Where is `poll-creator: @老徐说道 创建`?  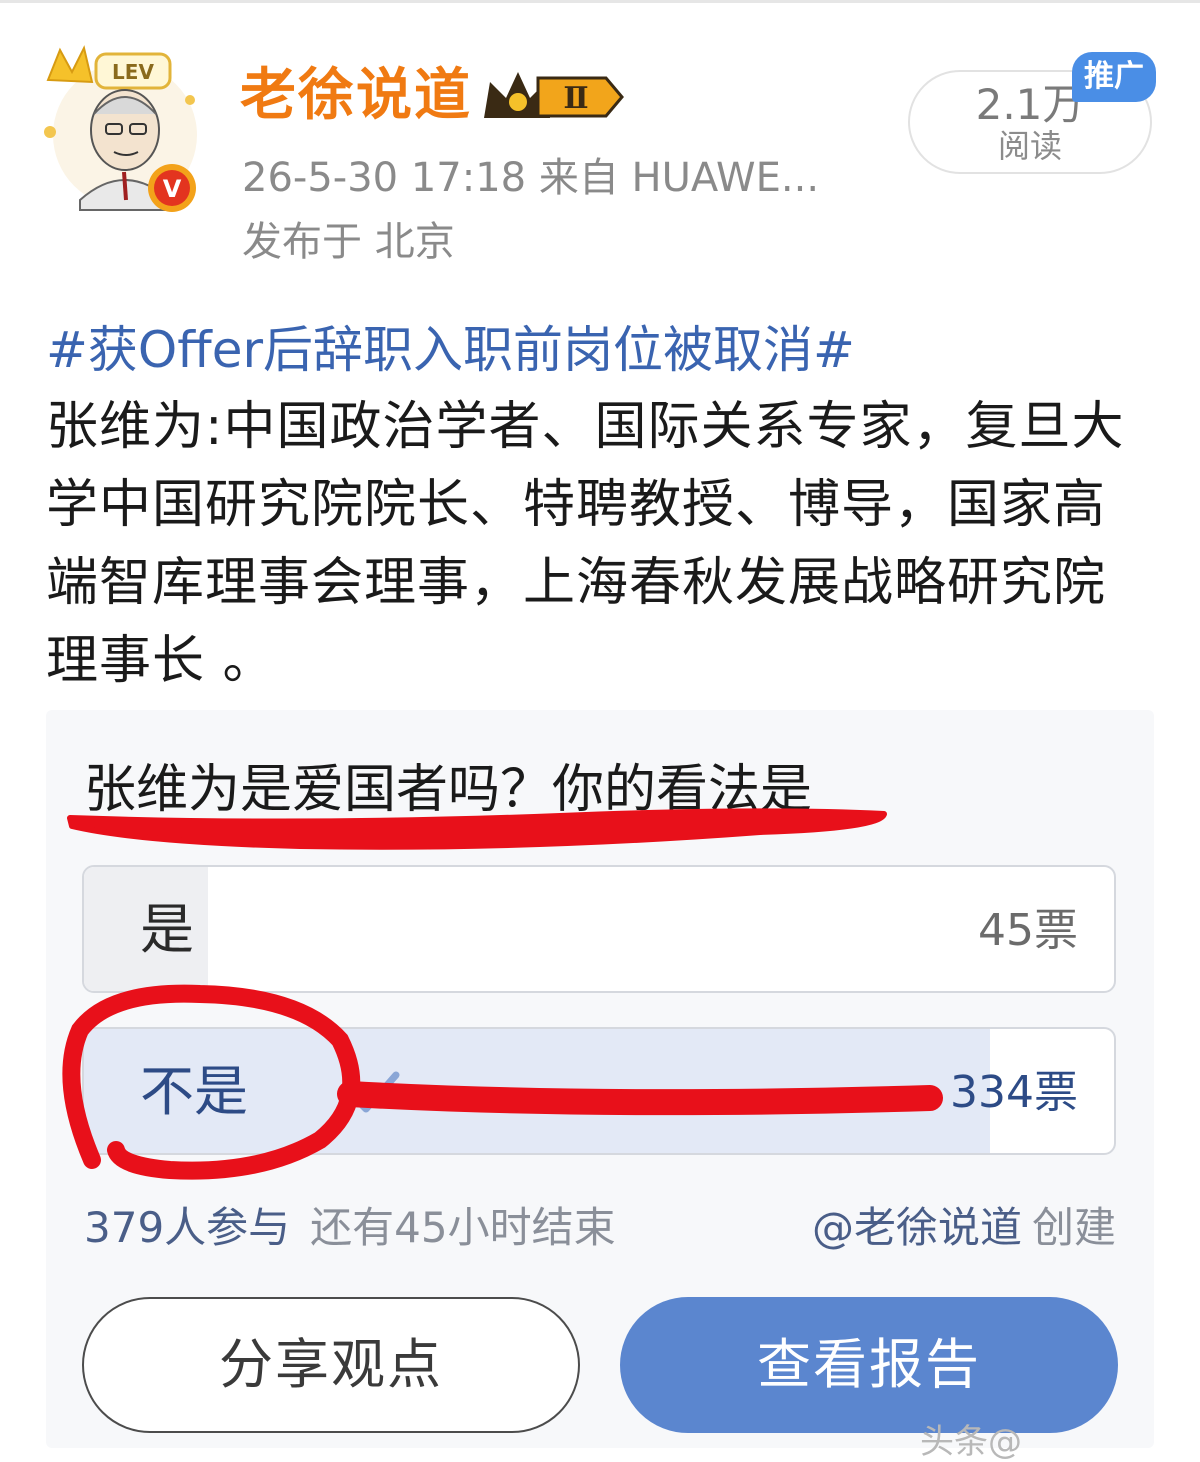
poll-creator: @老徐说道 创建 is located at coordinates (964, 1228).